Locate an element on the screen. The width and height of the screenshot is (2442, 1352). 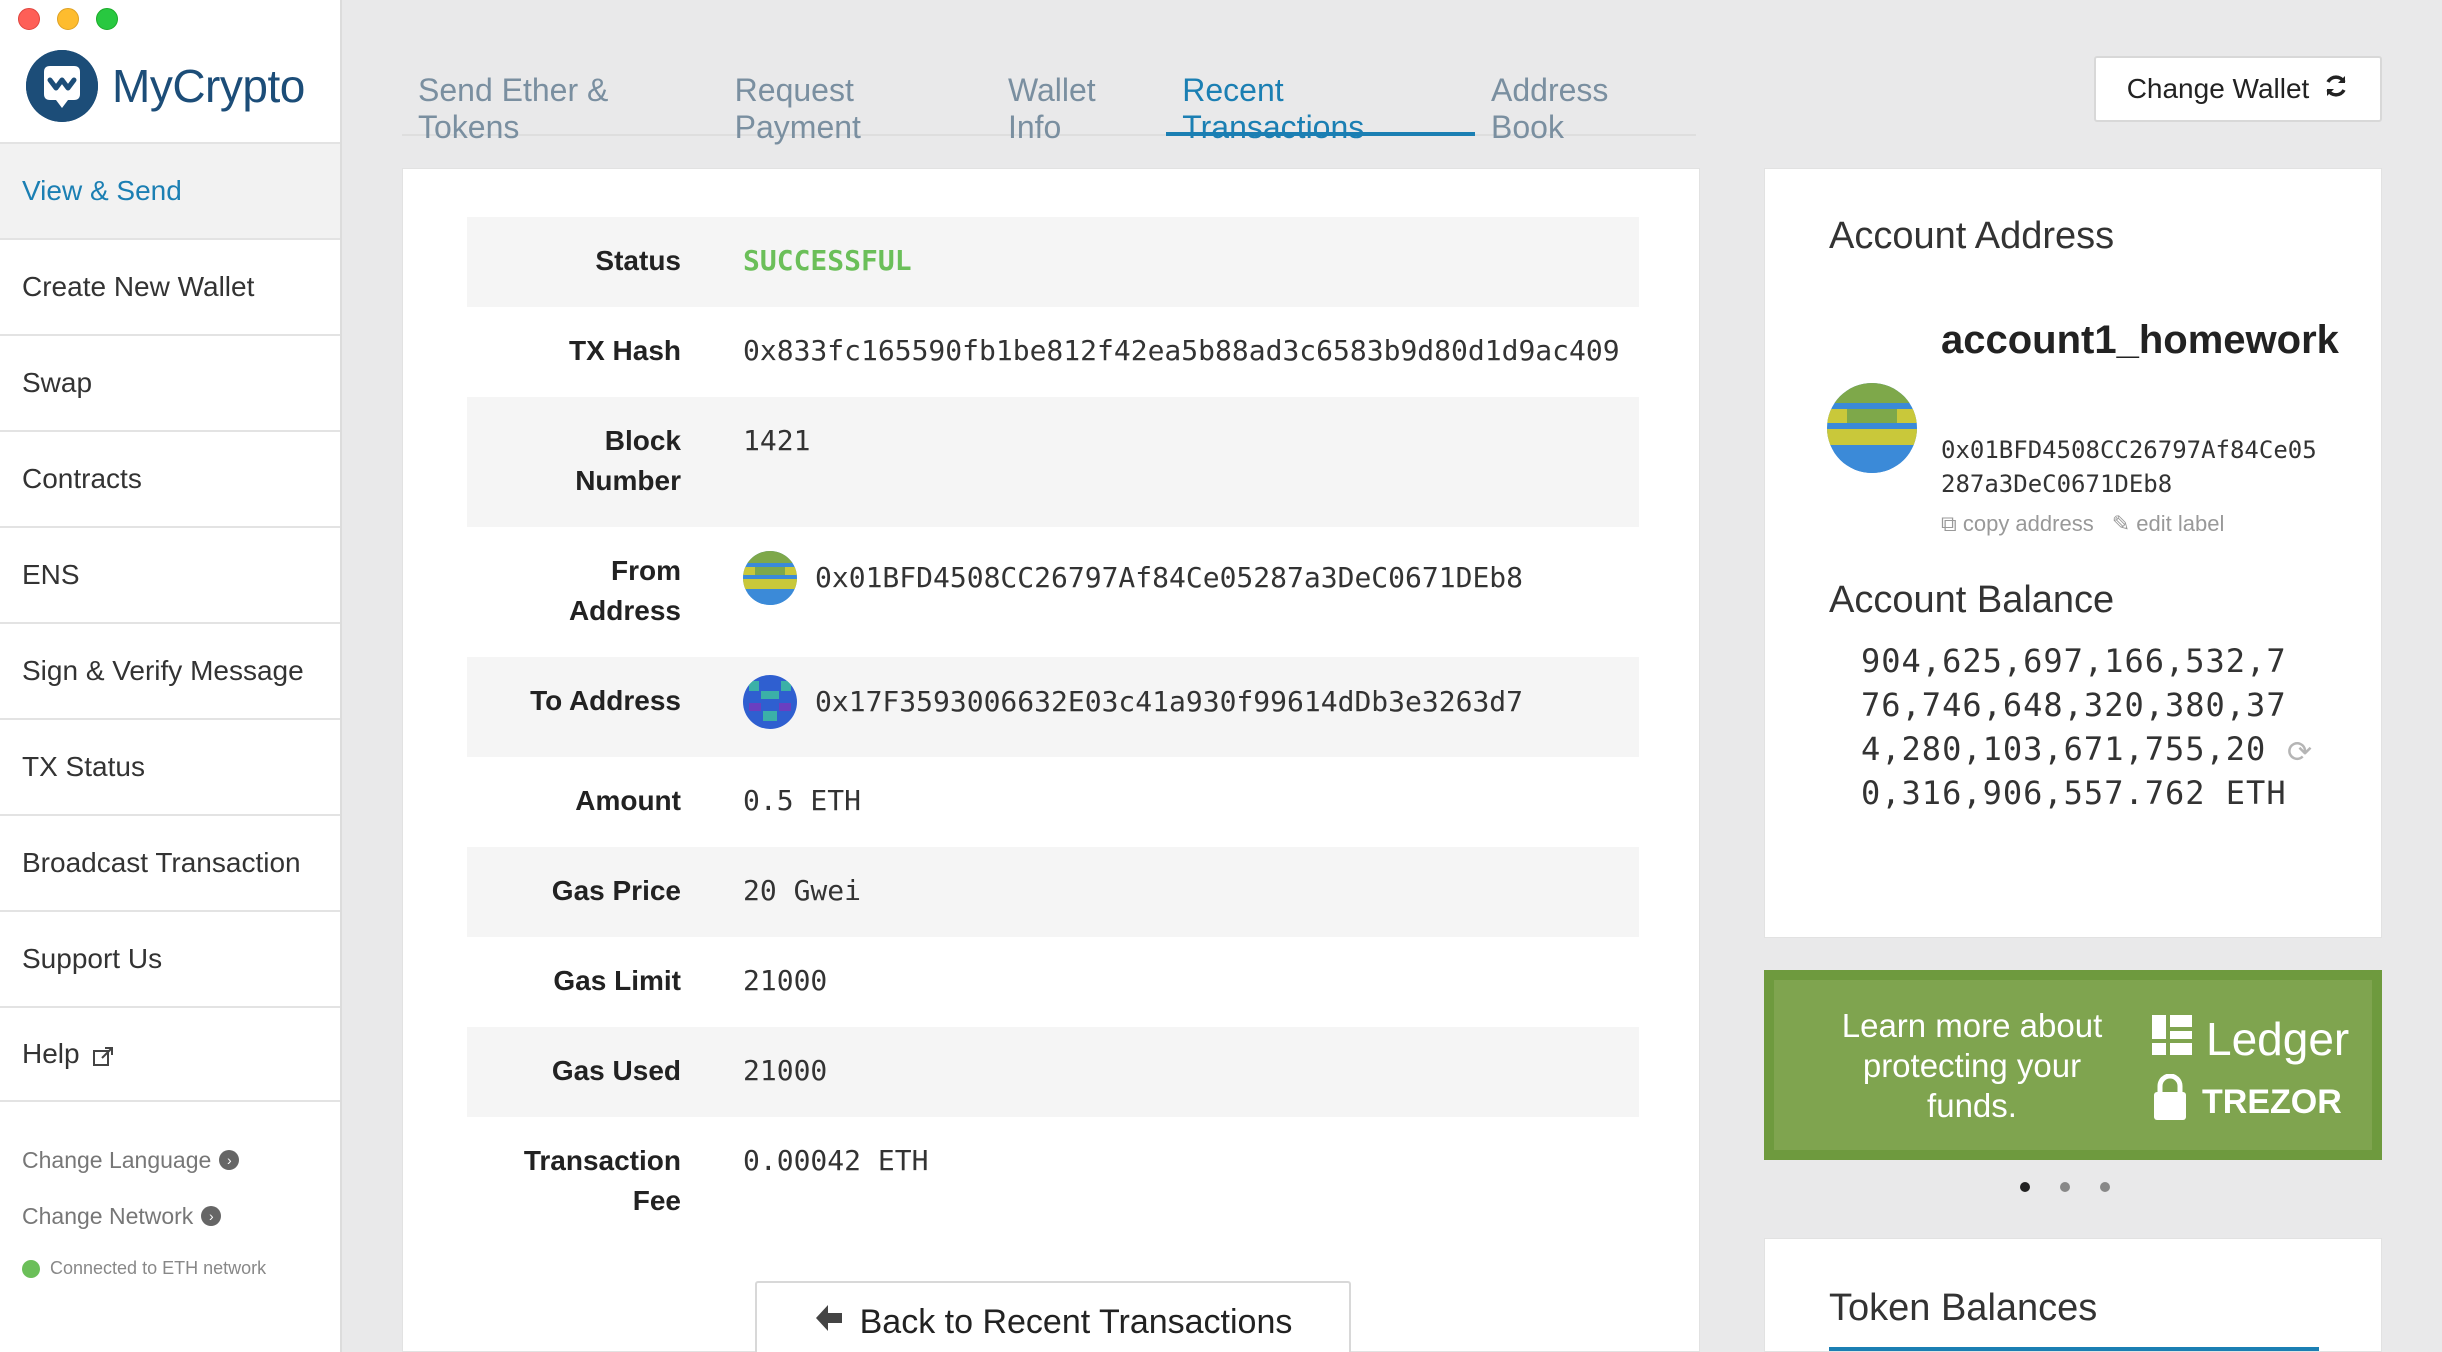
from-address-identicon is located at coordinates (770, 578).